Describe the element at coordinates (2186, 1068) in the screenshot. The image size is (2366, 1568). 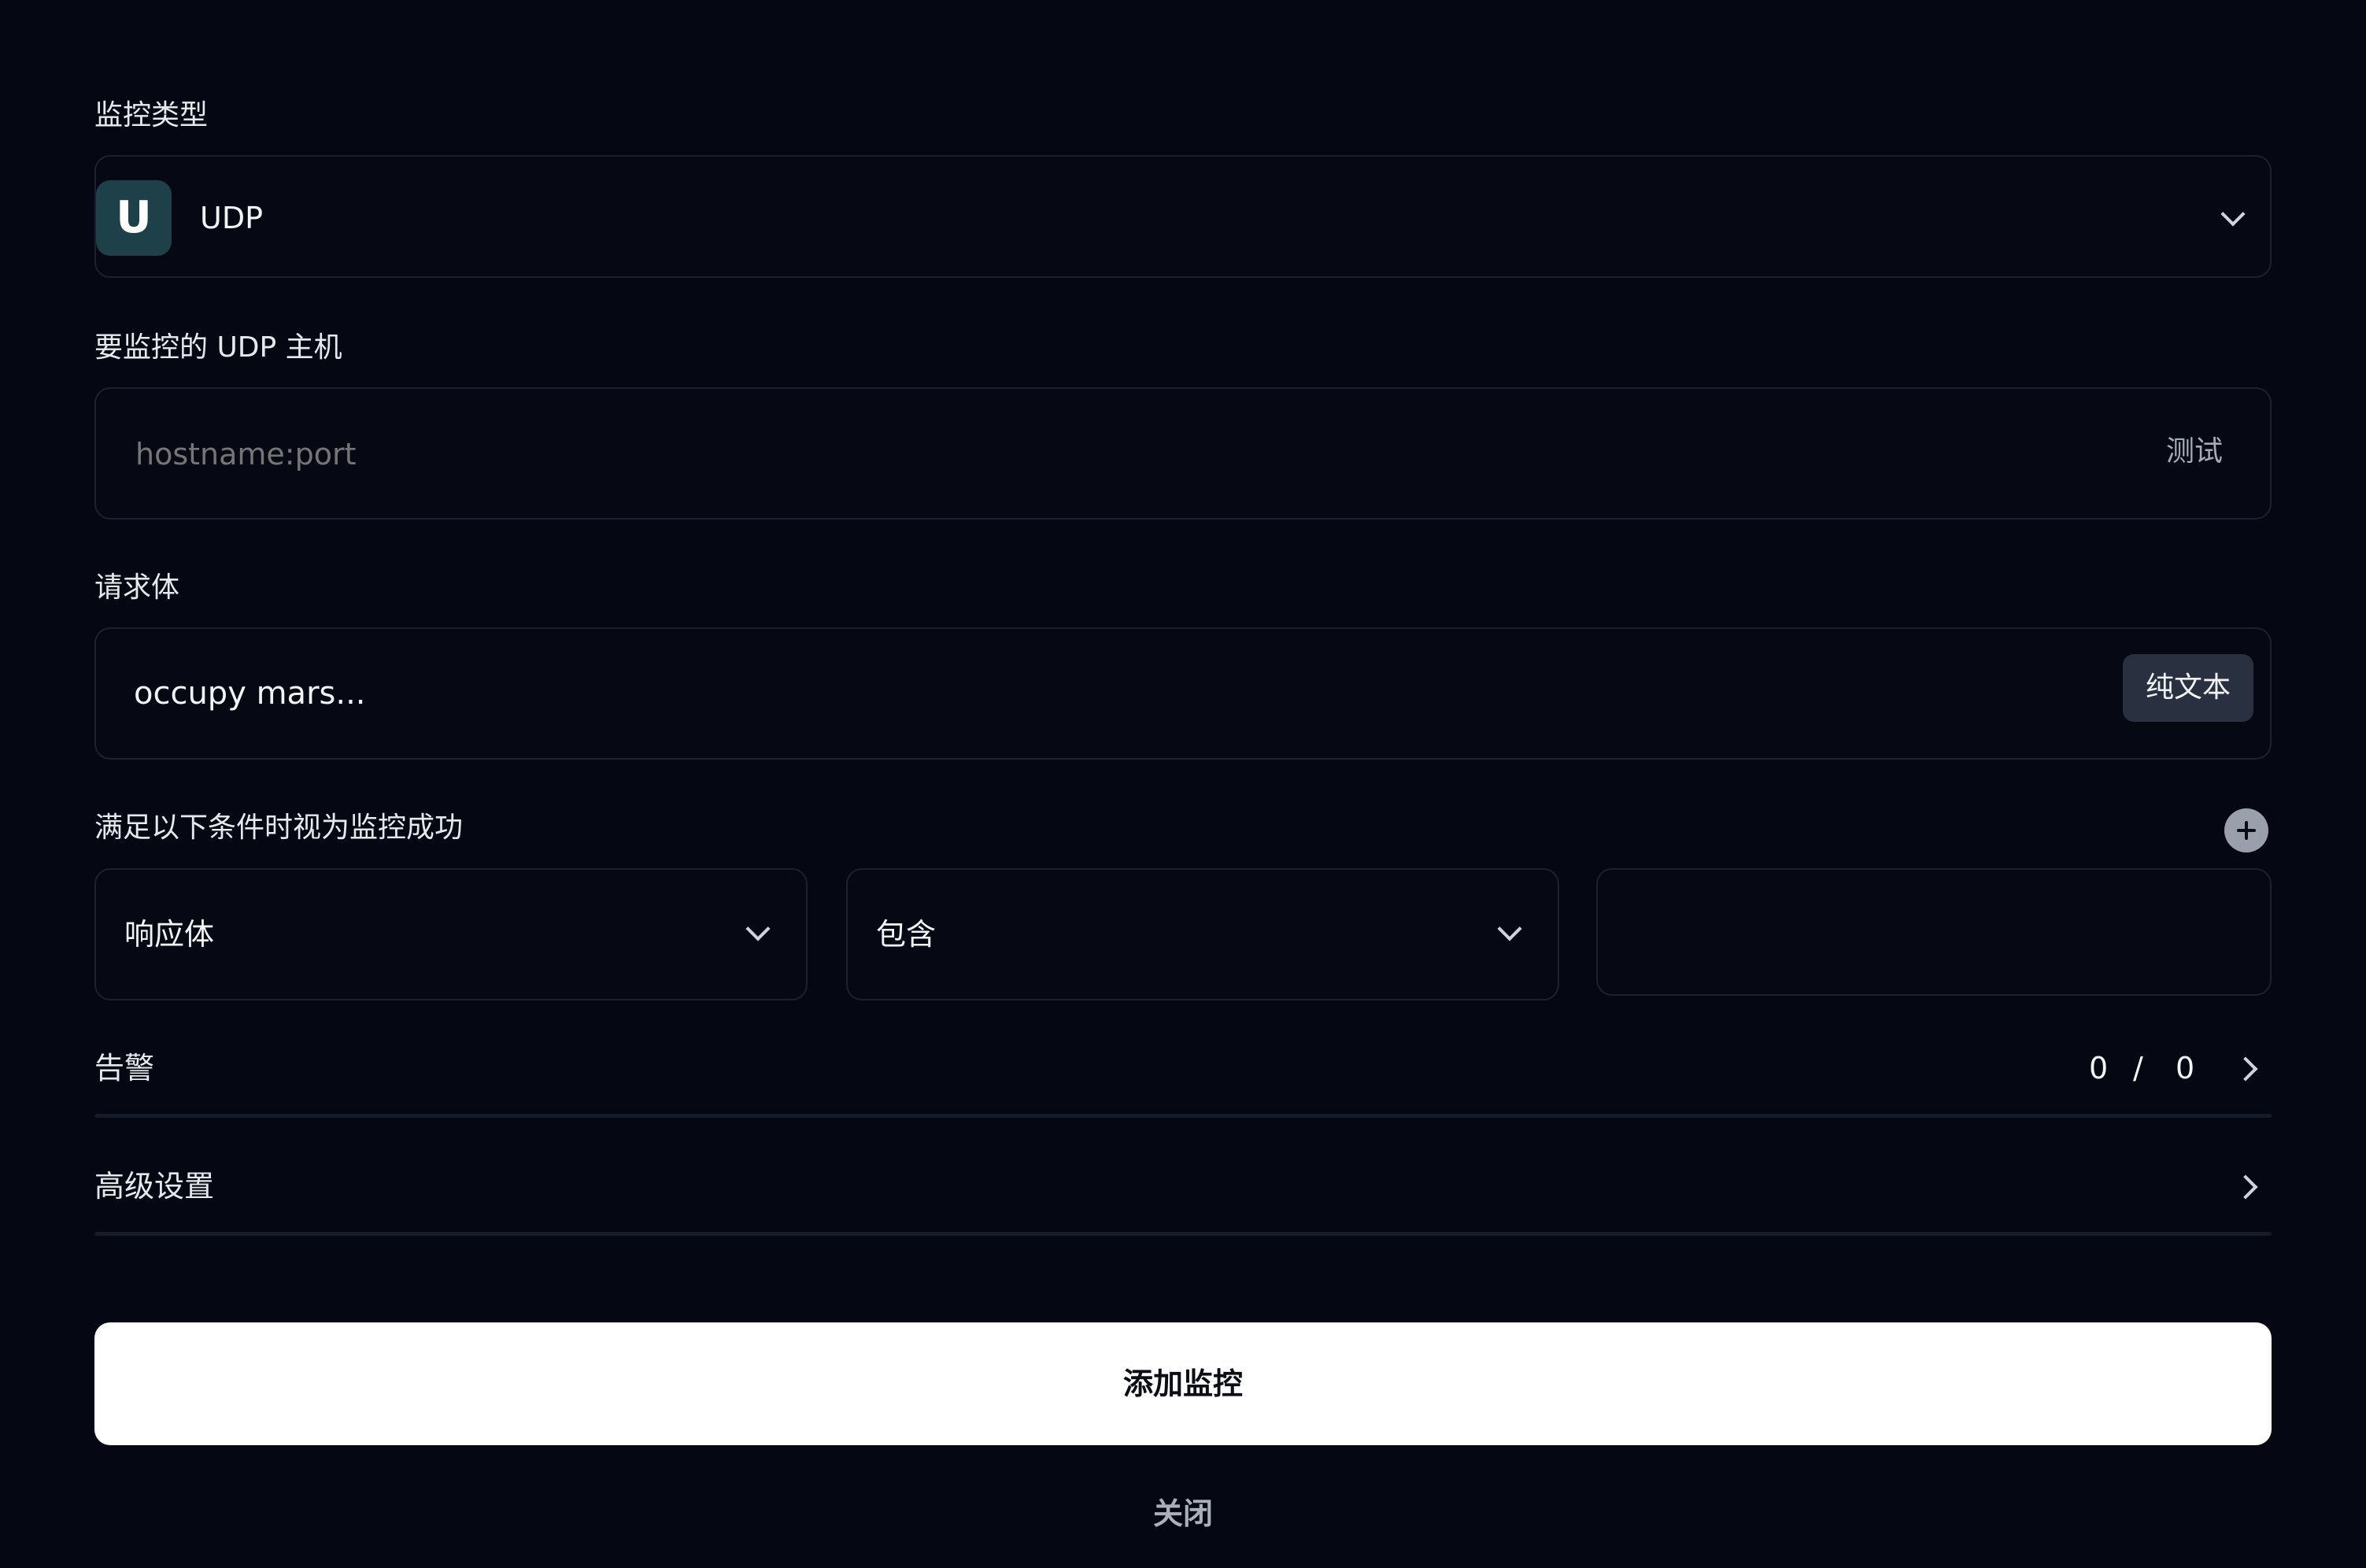
I see `alerts-count-right: 0` at that location.